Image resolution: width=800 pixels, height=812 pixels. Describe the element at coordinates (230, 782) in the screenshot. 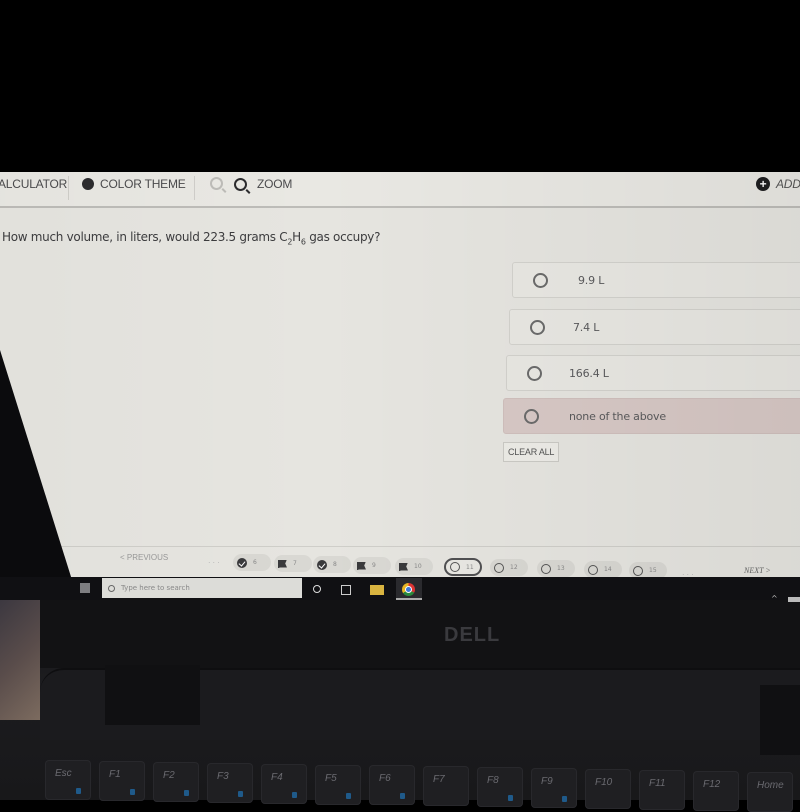

I see `keyboard-key: F3` at that location.